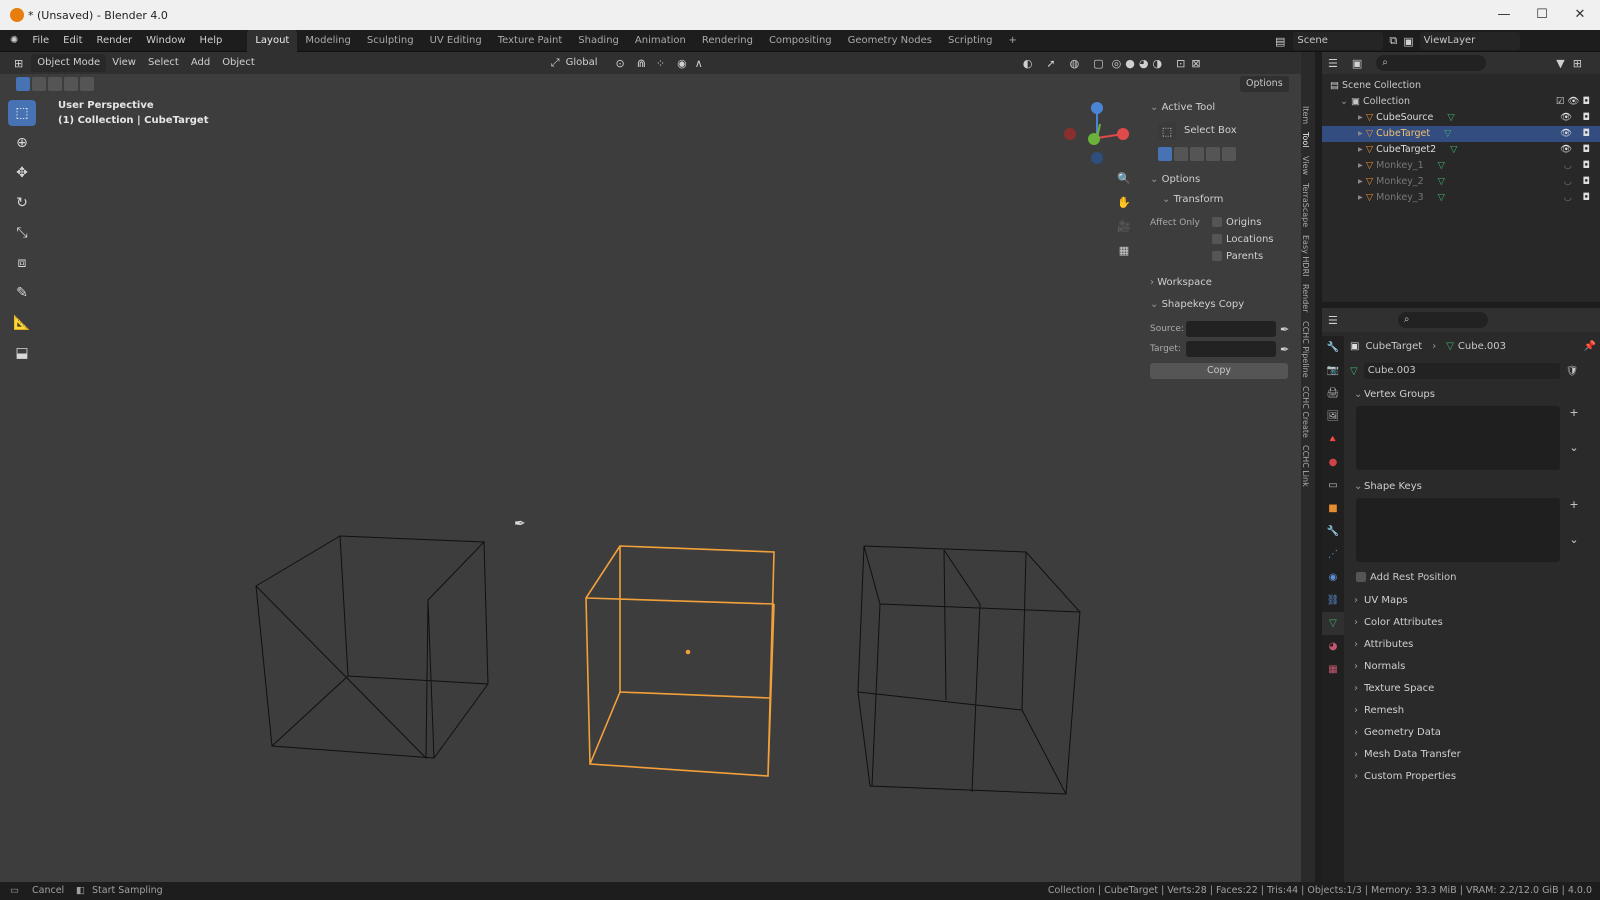  I want to click on tab-layout: Layout, so click(272, 40).